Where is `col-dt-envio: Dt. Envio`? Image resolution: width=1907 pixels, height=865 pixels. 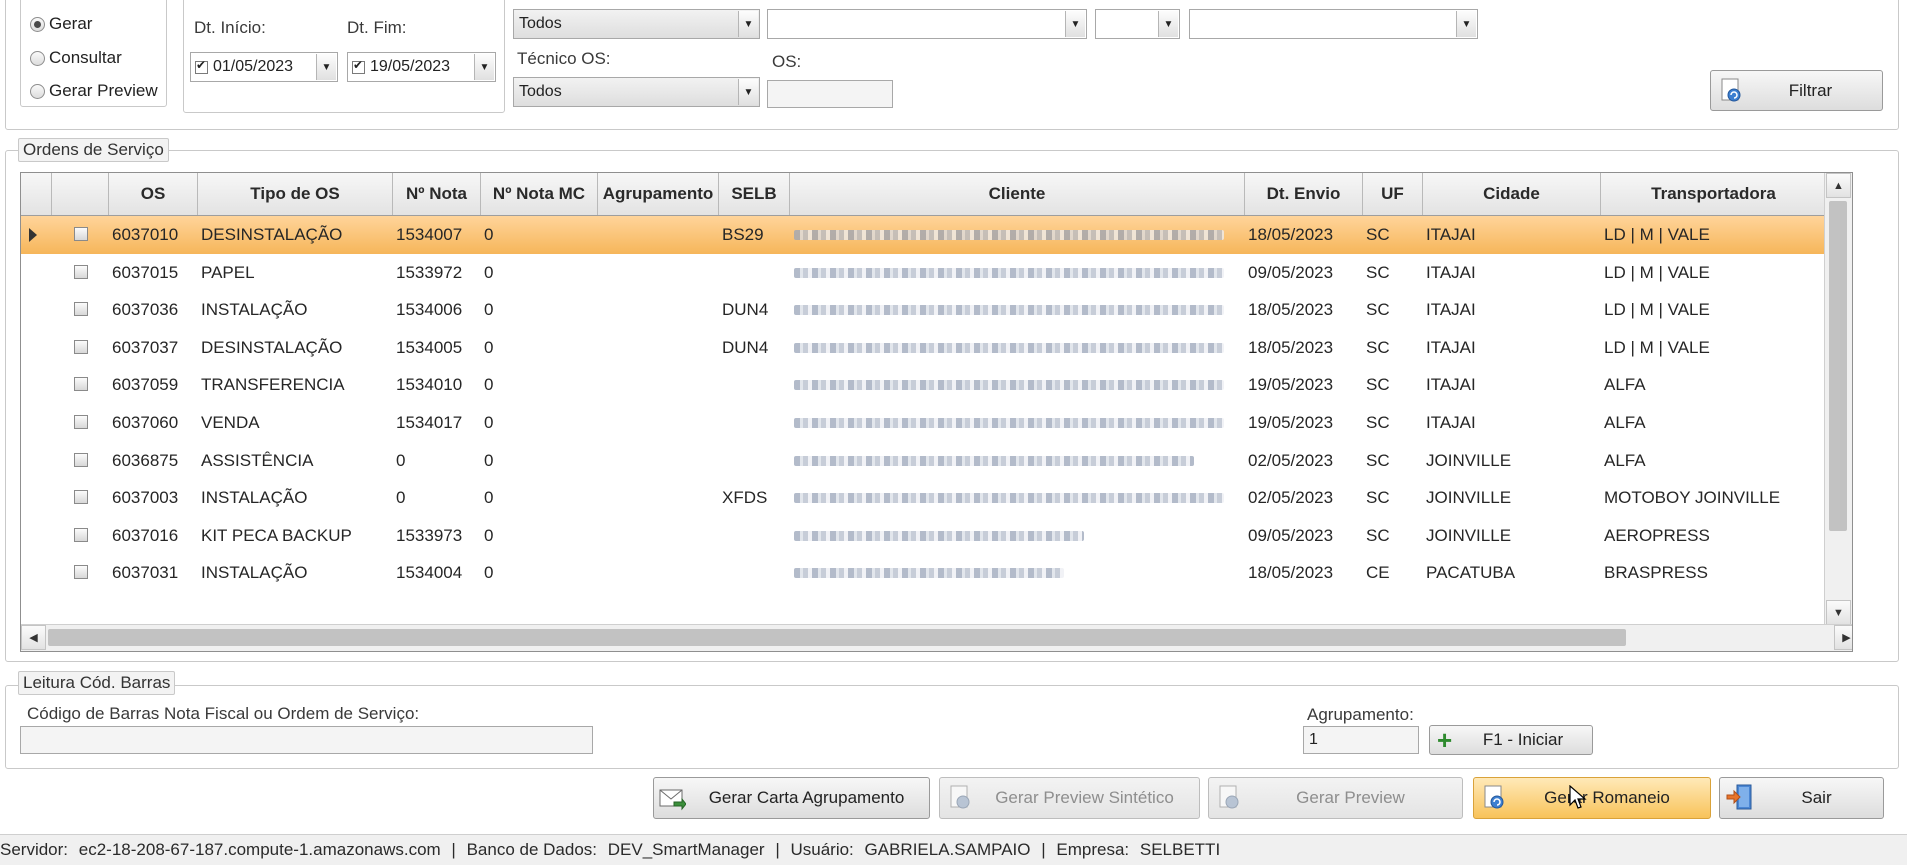
col-dt-envio: Dt. Envio is located at coordinates (1304, 194).